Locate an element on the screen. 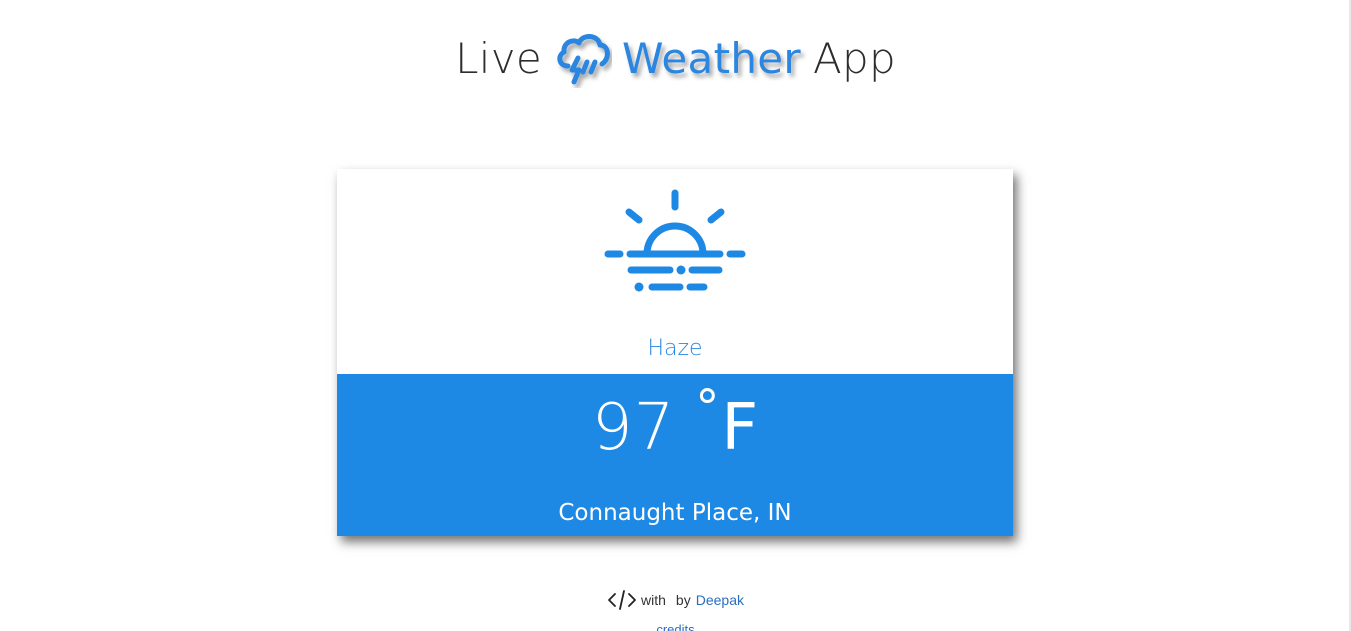 Image resolution: width=1351 pixels, height=631 pixels. credits-link: credits is located at coordinates (675, 626).